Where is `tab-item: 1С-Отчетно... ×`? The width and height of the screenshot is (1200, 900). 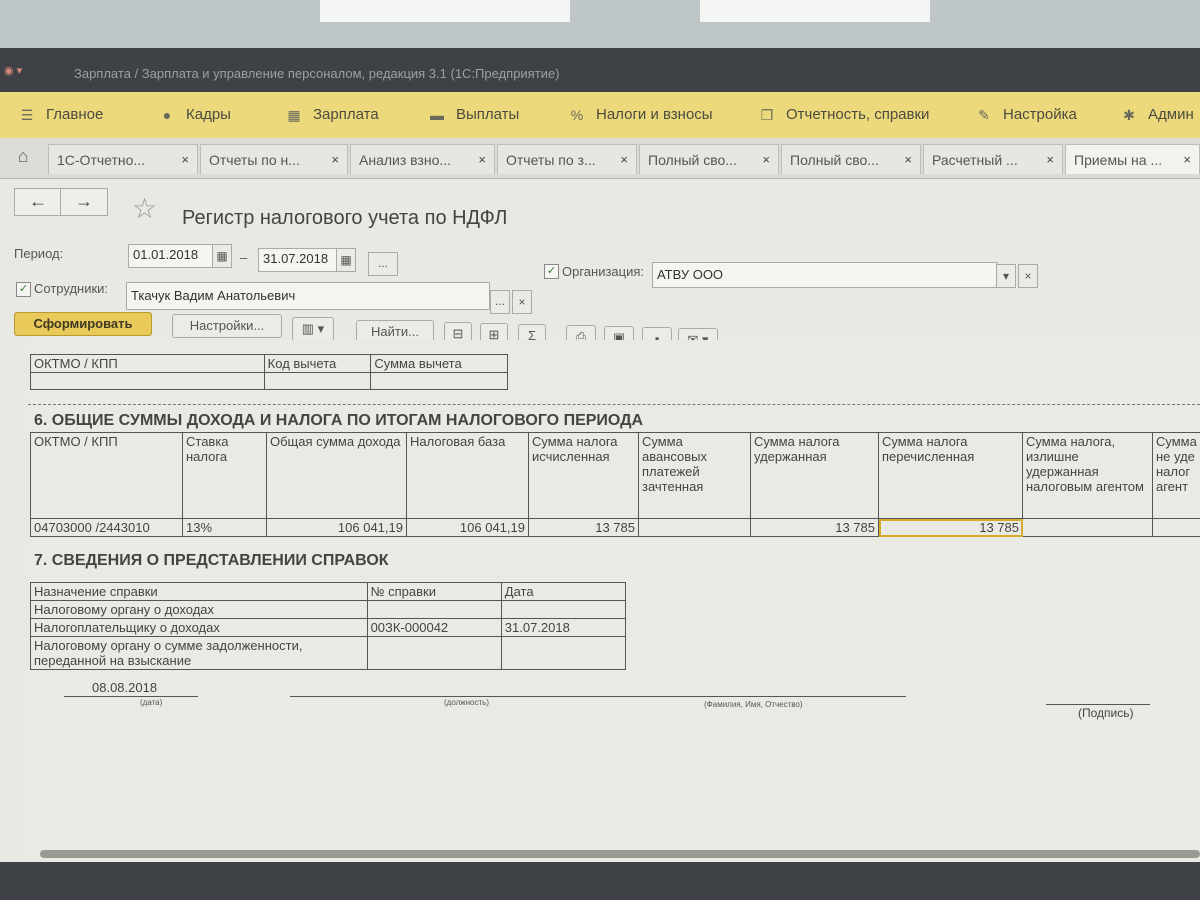 tab-item: 1С-Отчетно... × is located at coordinates (123, 159).